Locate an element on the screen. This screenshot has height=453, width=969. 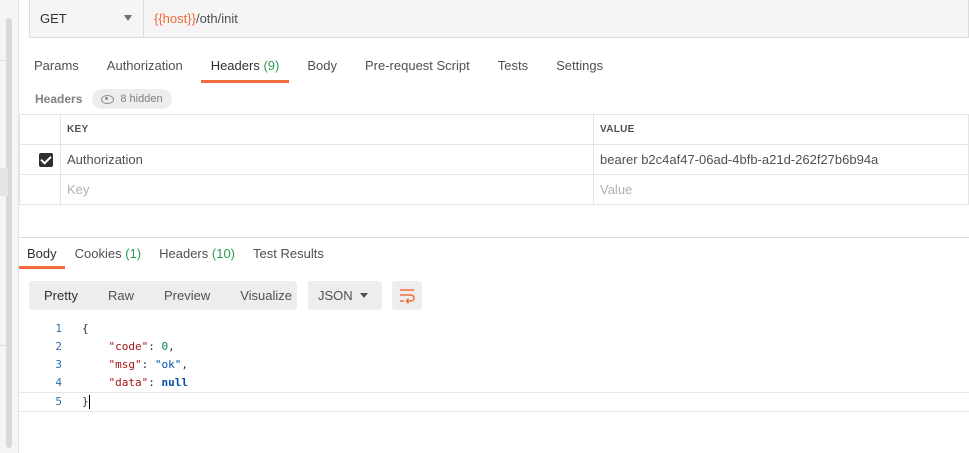
line-number: 4 is located at coordinates (58, 382).